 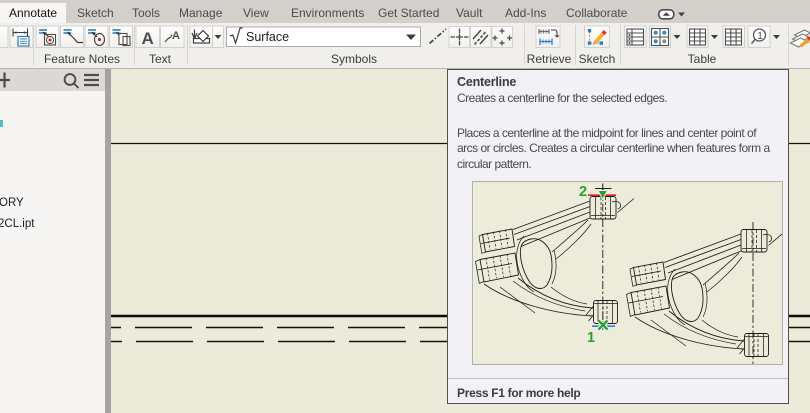 What do you see at coordinates (583, 192) in the screenshot?
I see `svg-text: 2` at bounding box center [583, 192].